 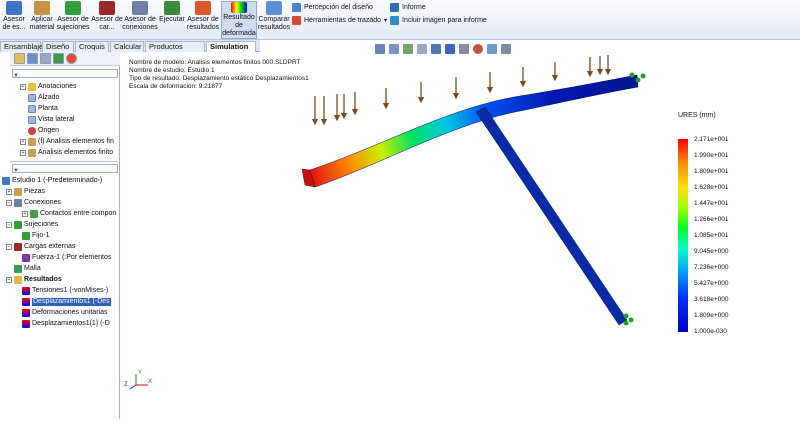 I want to click on fixture-icon, so click(x=73, y=8).